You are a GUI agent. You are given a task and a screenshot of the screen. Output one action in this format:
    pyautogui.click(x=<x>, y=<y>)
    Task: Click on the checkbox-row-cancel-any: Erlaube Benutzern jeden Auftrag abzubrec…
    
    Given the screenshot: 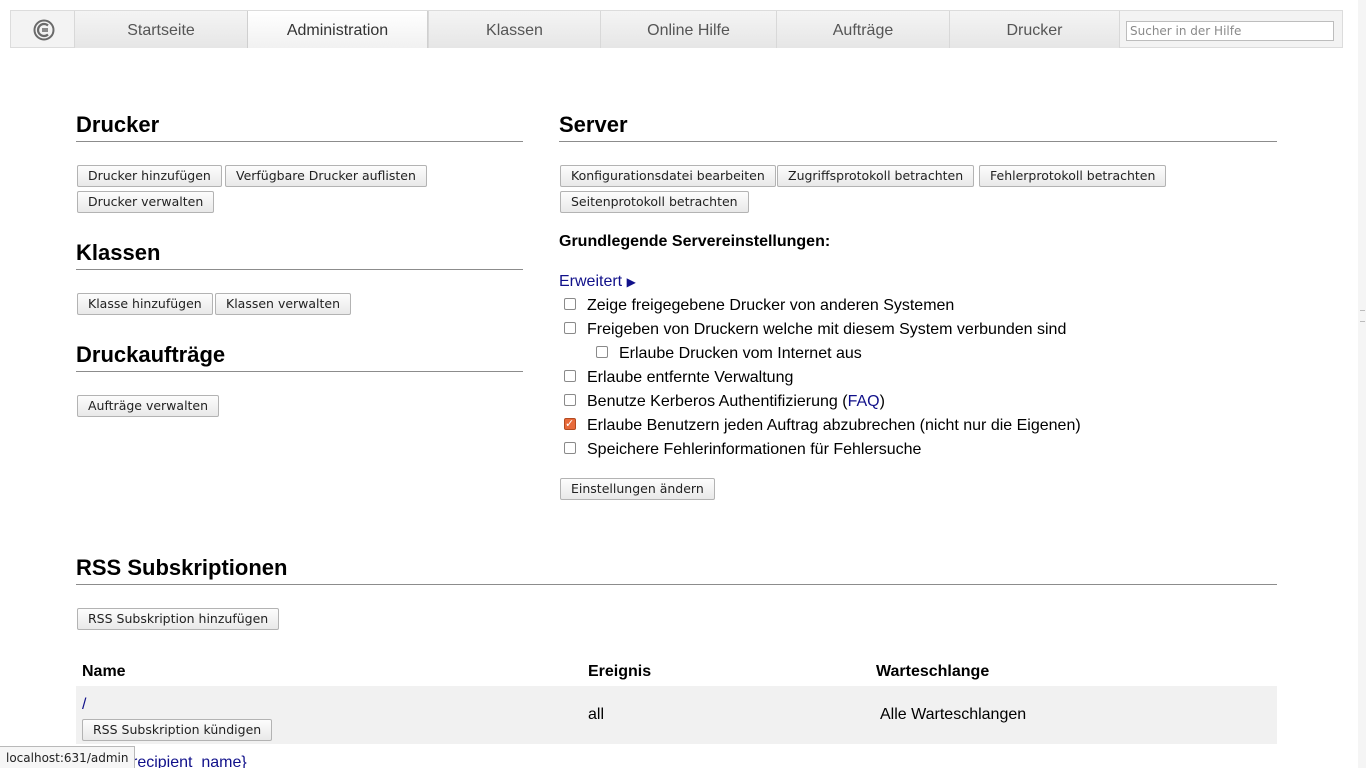 What is the action you would take?
    pyautogui.click(x=822, y=425)
    